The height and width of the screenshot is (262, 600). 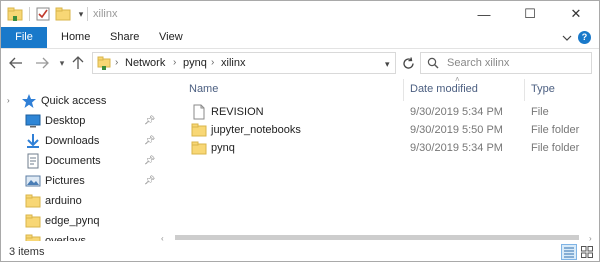 What do you see at coordinates (388, 112) in the screenshot?
I see `table-row: REVISION 9/30/2019 5:34 PM File` at bounding box center [388, 112].